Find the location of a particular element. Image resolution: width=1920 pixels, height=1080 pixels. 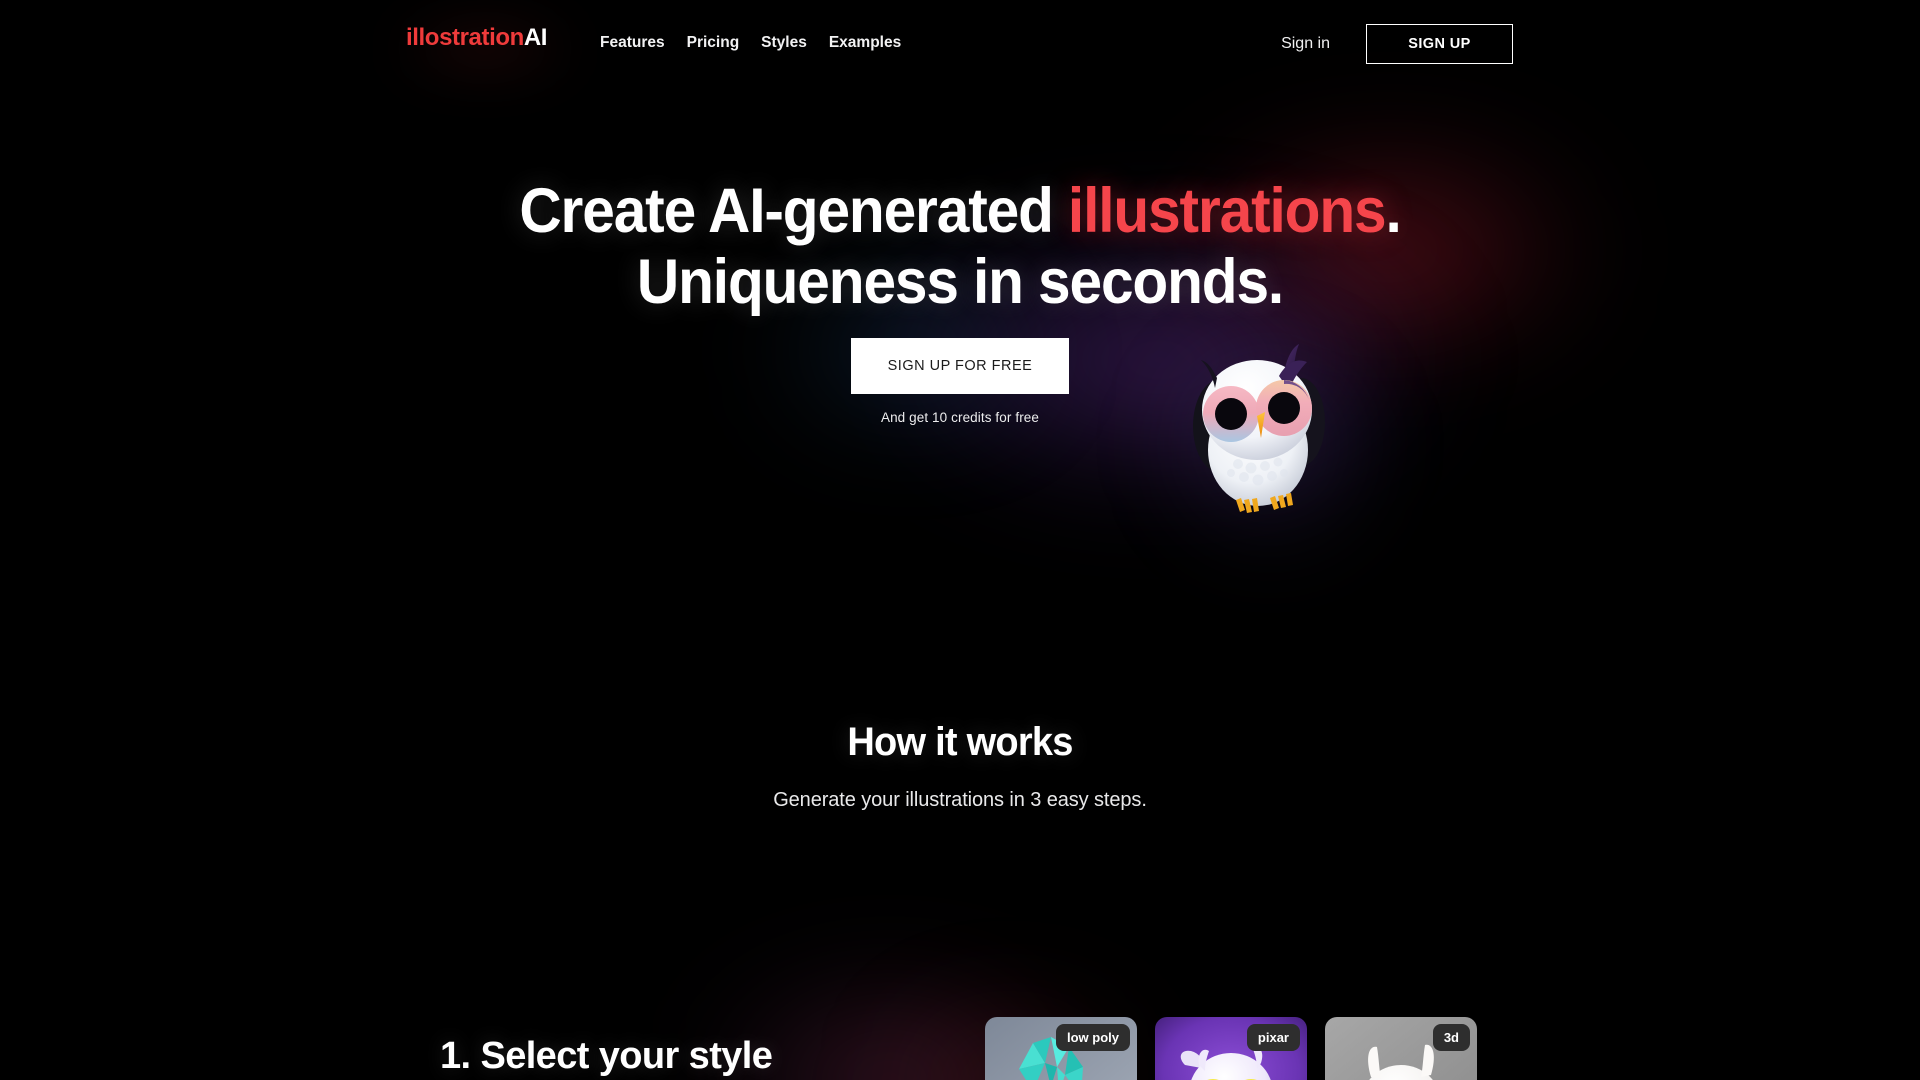

cta-subtext: And get 10 credits for free is located at coordinates (960, 417).